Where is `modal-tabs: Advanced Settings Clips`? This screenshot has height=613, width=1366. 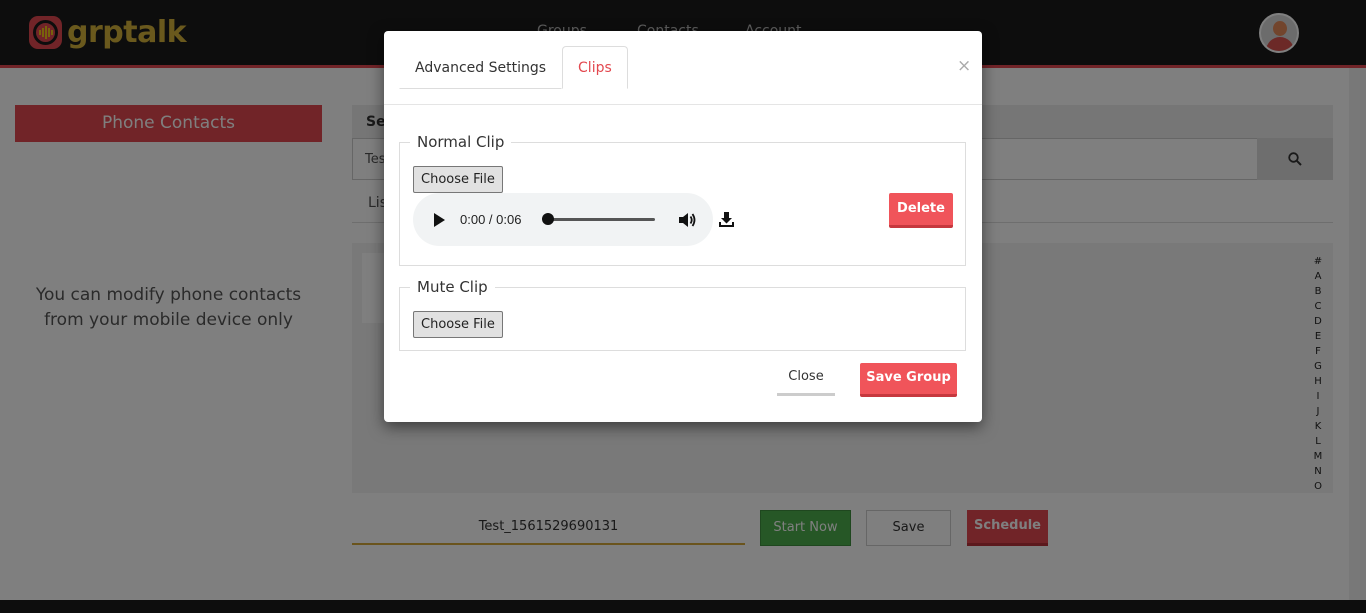 modal-tabs: Advanced Settings Clips is located at coordinates (513, 67).